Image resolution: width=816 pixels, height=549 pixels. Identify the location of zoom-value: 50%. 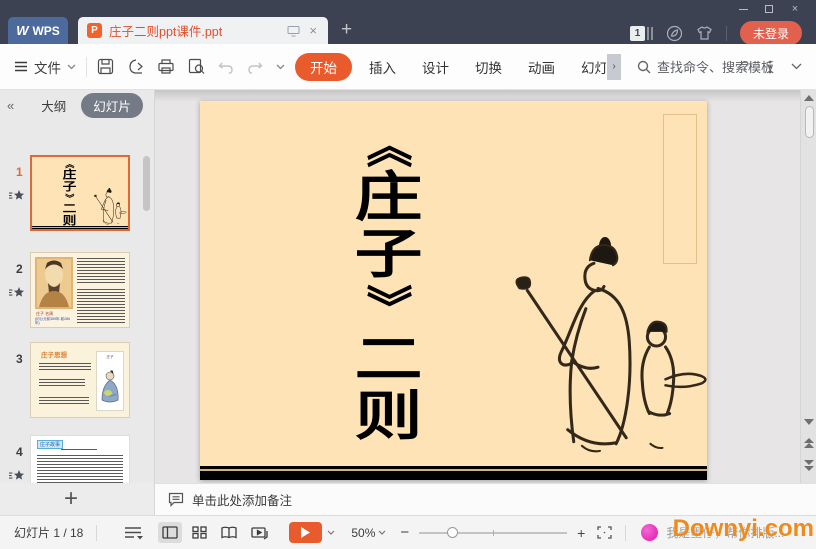
(363, 532).